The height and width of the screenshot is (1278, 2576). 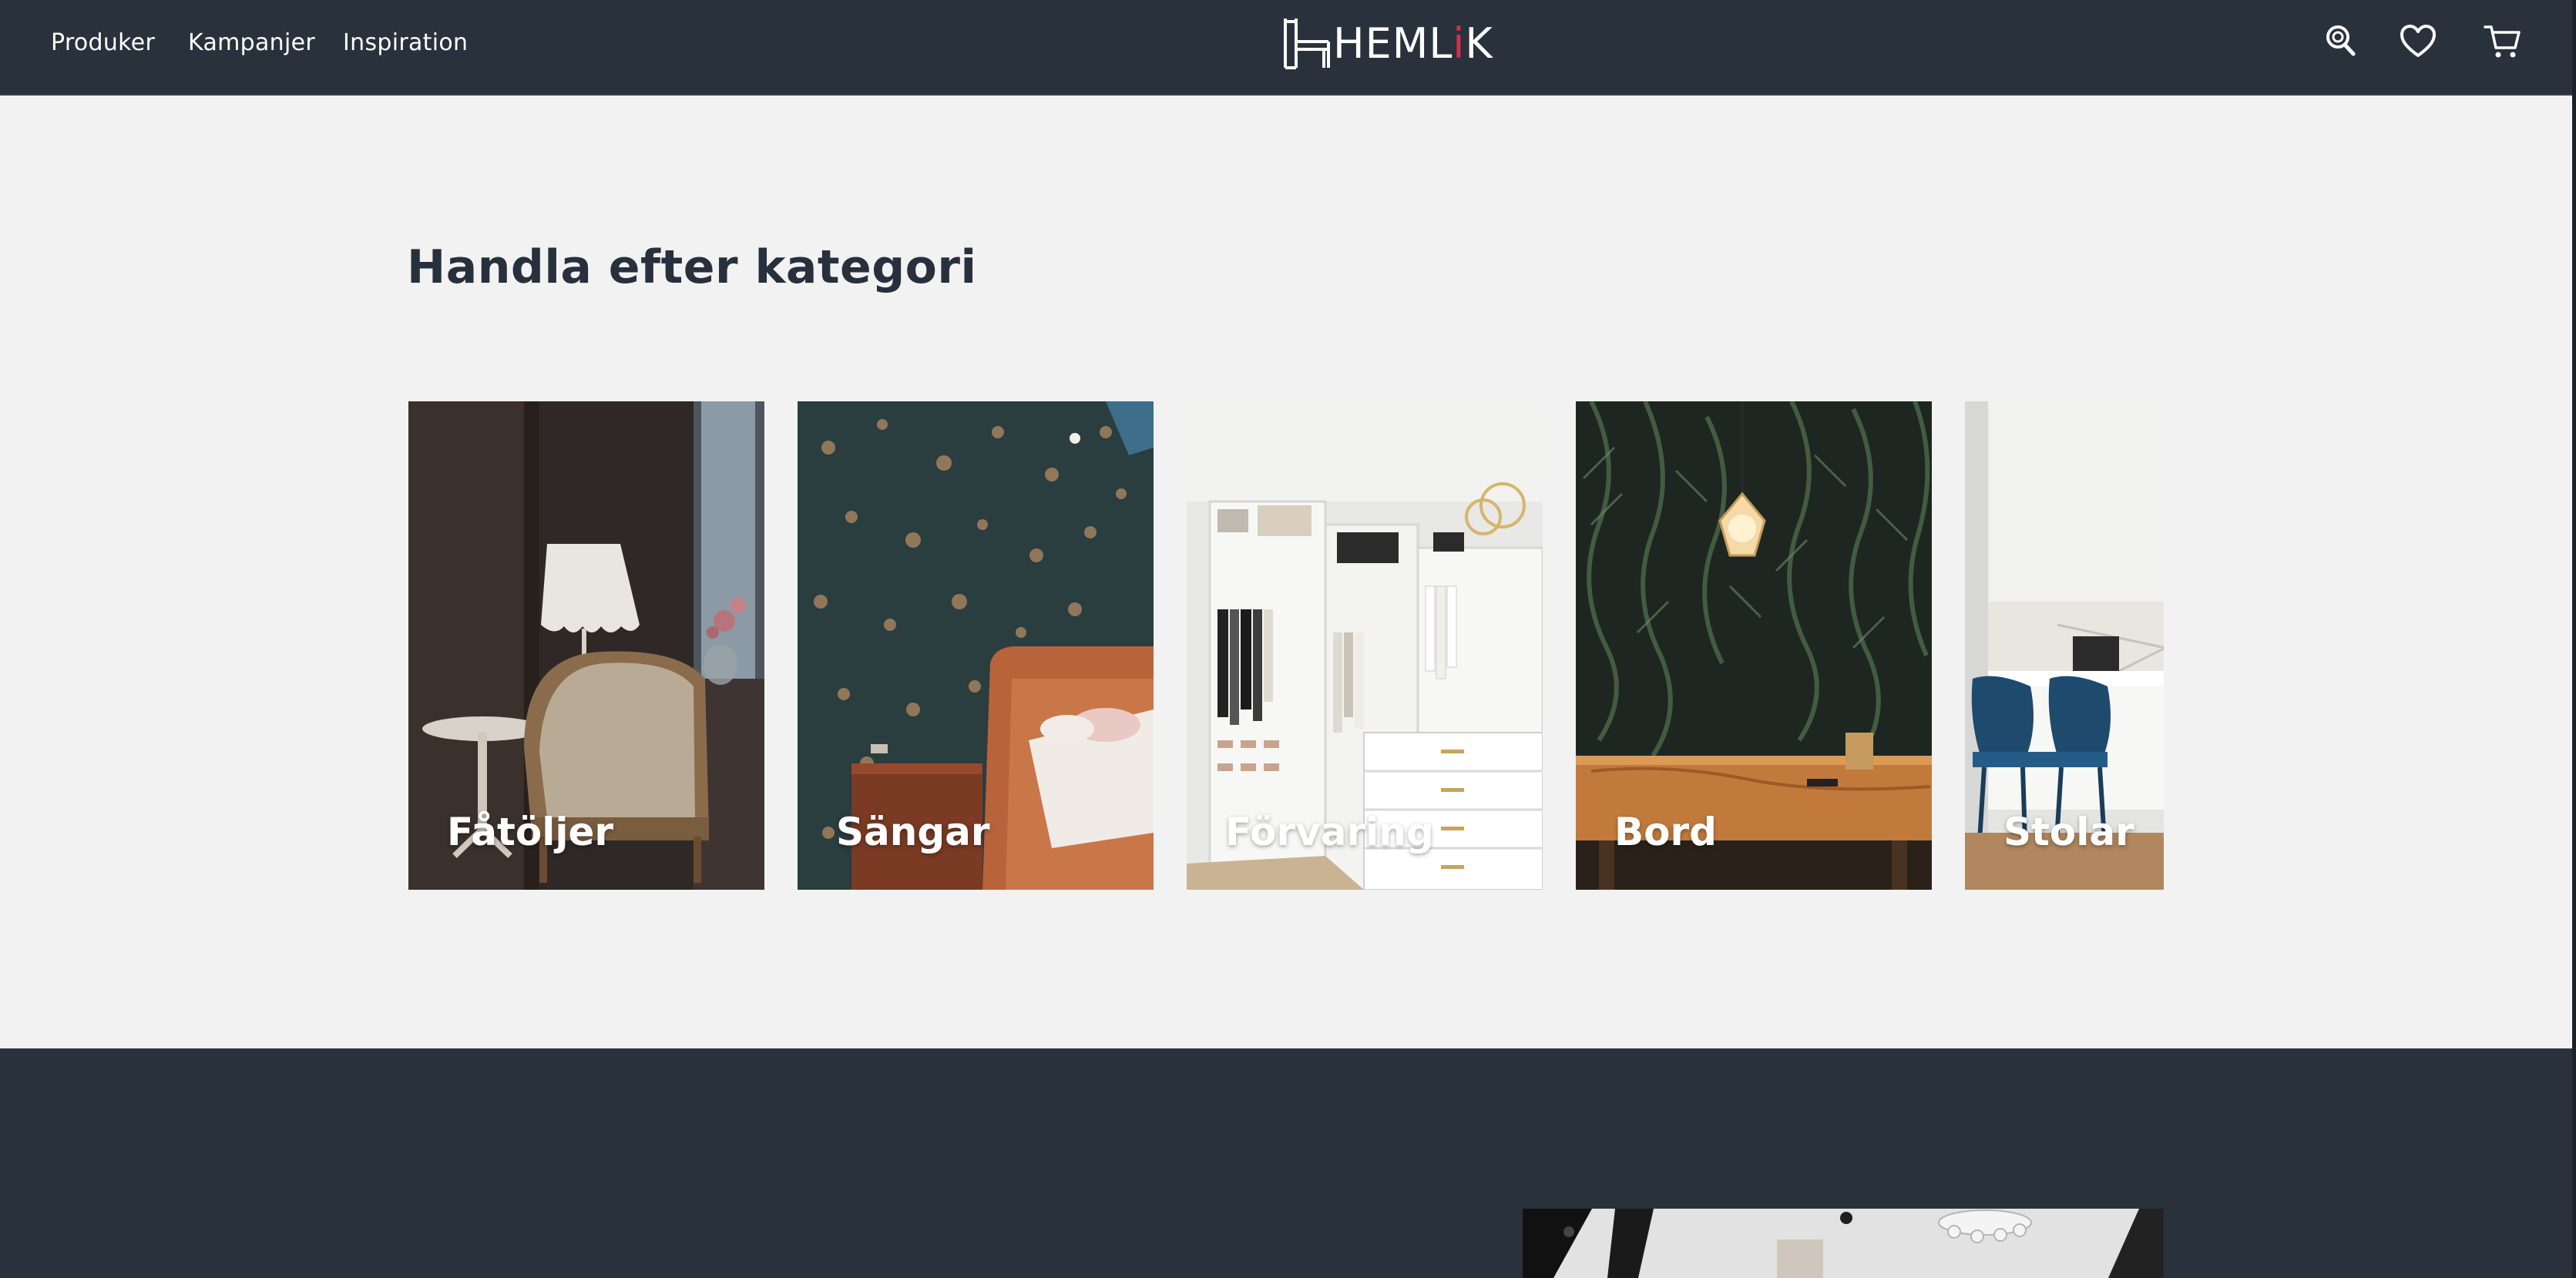 What do you see at coordinates (913, 832) in the screenshot?
I see `category-label: Sängar` at bounding box center [913, 832].